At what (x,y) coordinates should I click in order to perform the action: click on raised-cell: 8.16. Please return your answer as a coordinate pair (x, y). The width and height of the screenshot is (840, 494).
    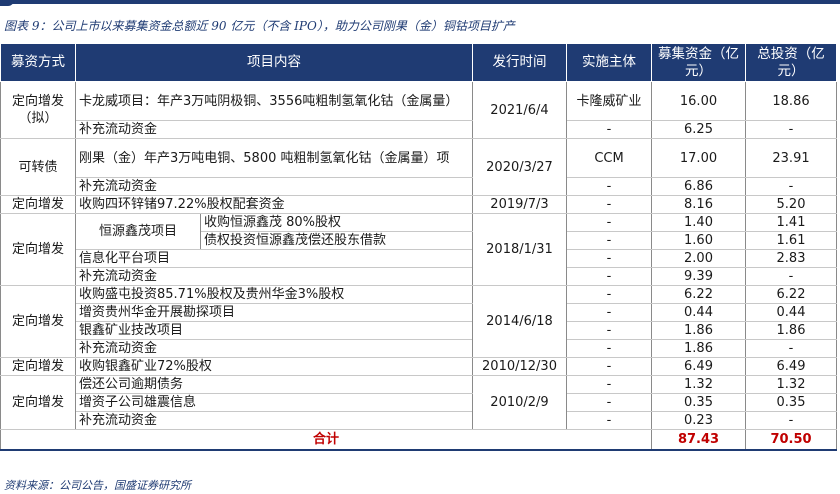
    Looking at the image, I should click on (698, 204).